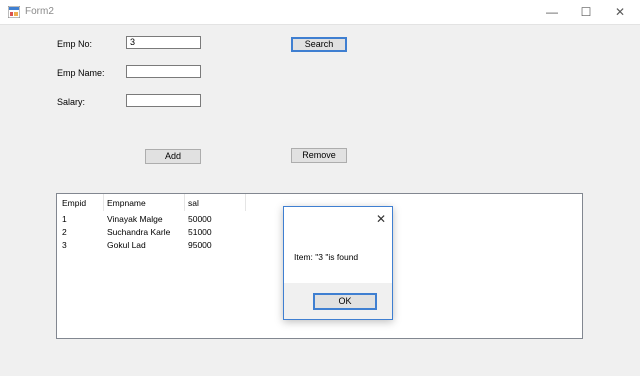 This screenshot has width=640, height=376. What do you see at coordinates (163, 42) in the screenshot?
I see `emp-no-input: 3` at bounding box center [163, 42].